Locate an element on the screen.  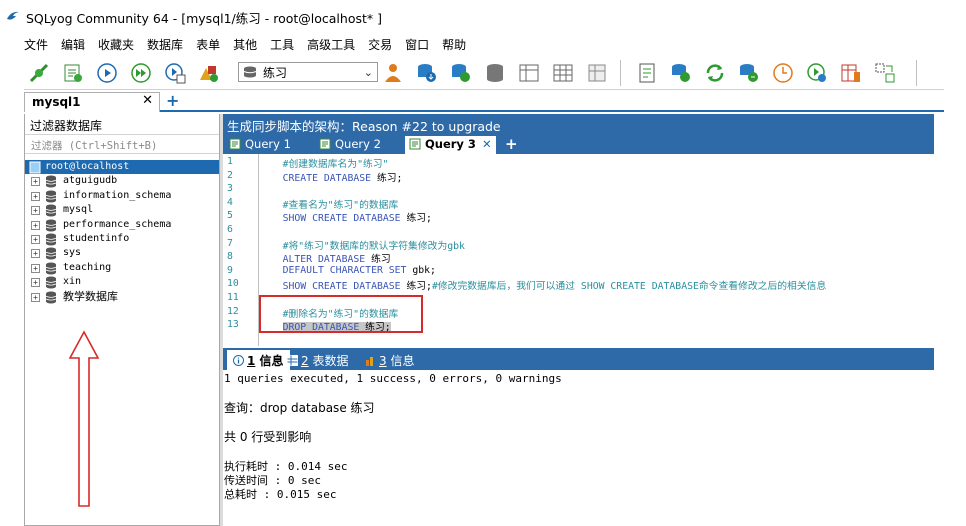
import-data-icon is located at coordinates (749, 73).